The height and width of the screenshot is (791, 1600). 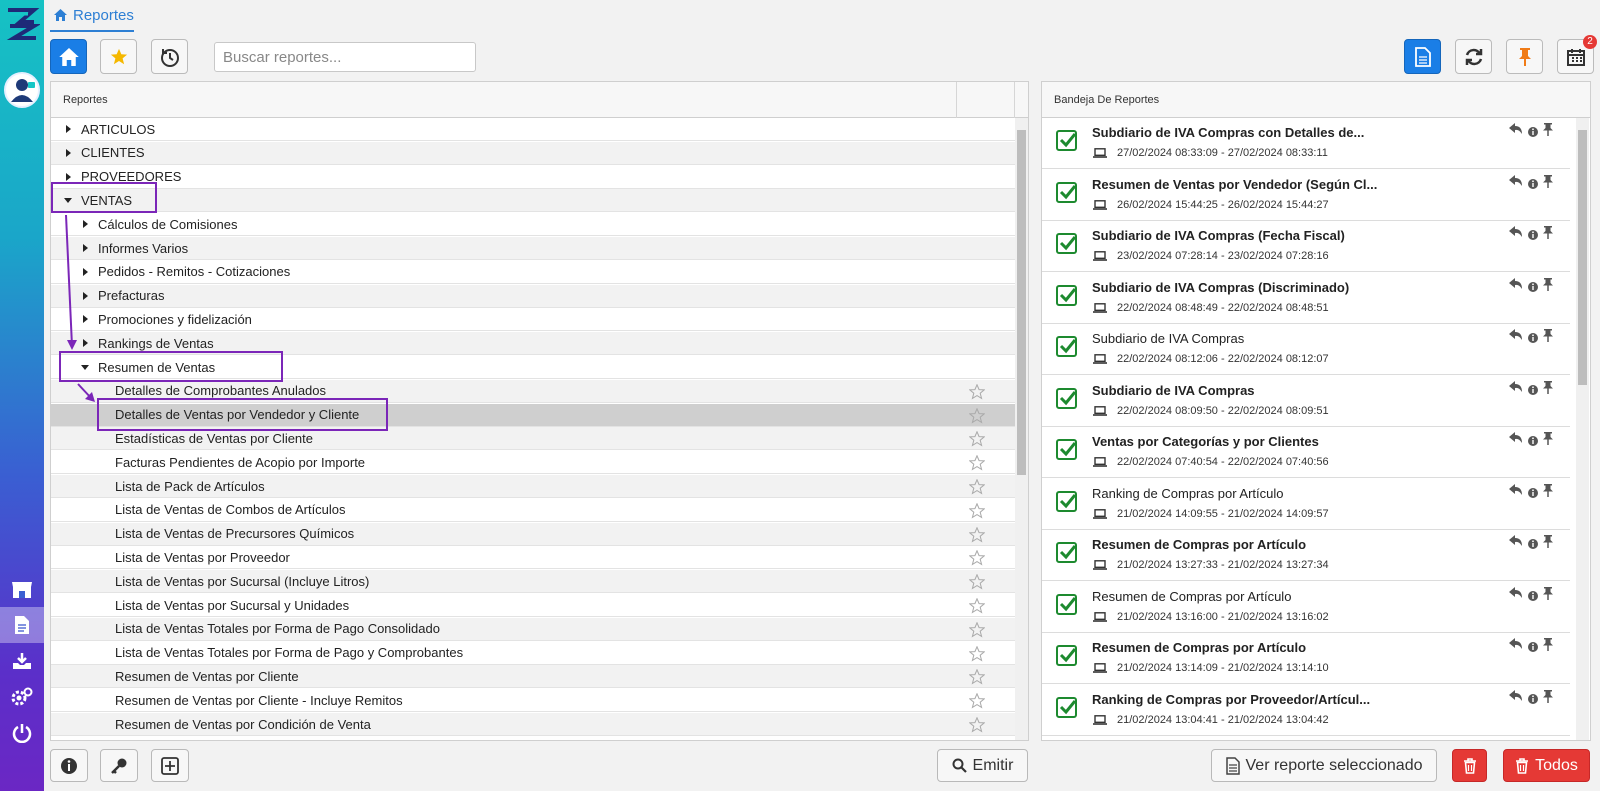 I want to click on search-input, so click(x=345, y=57).